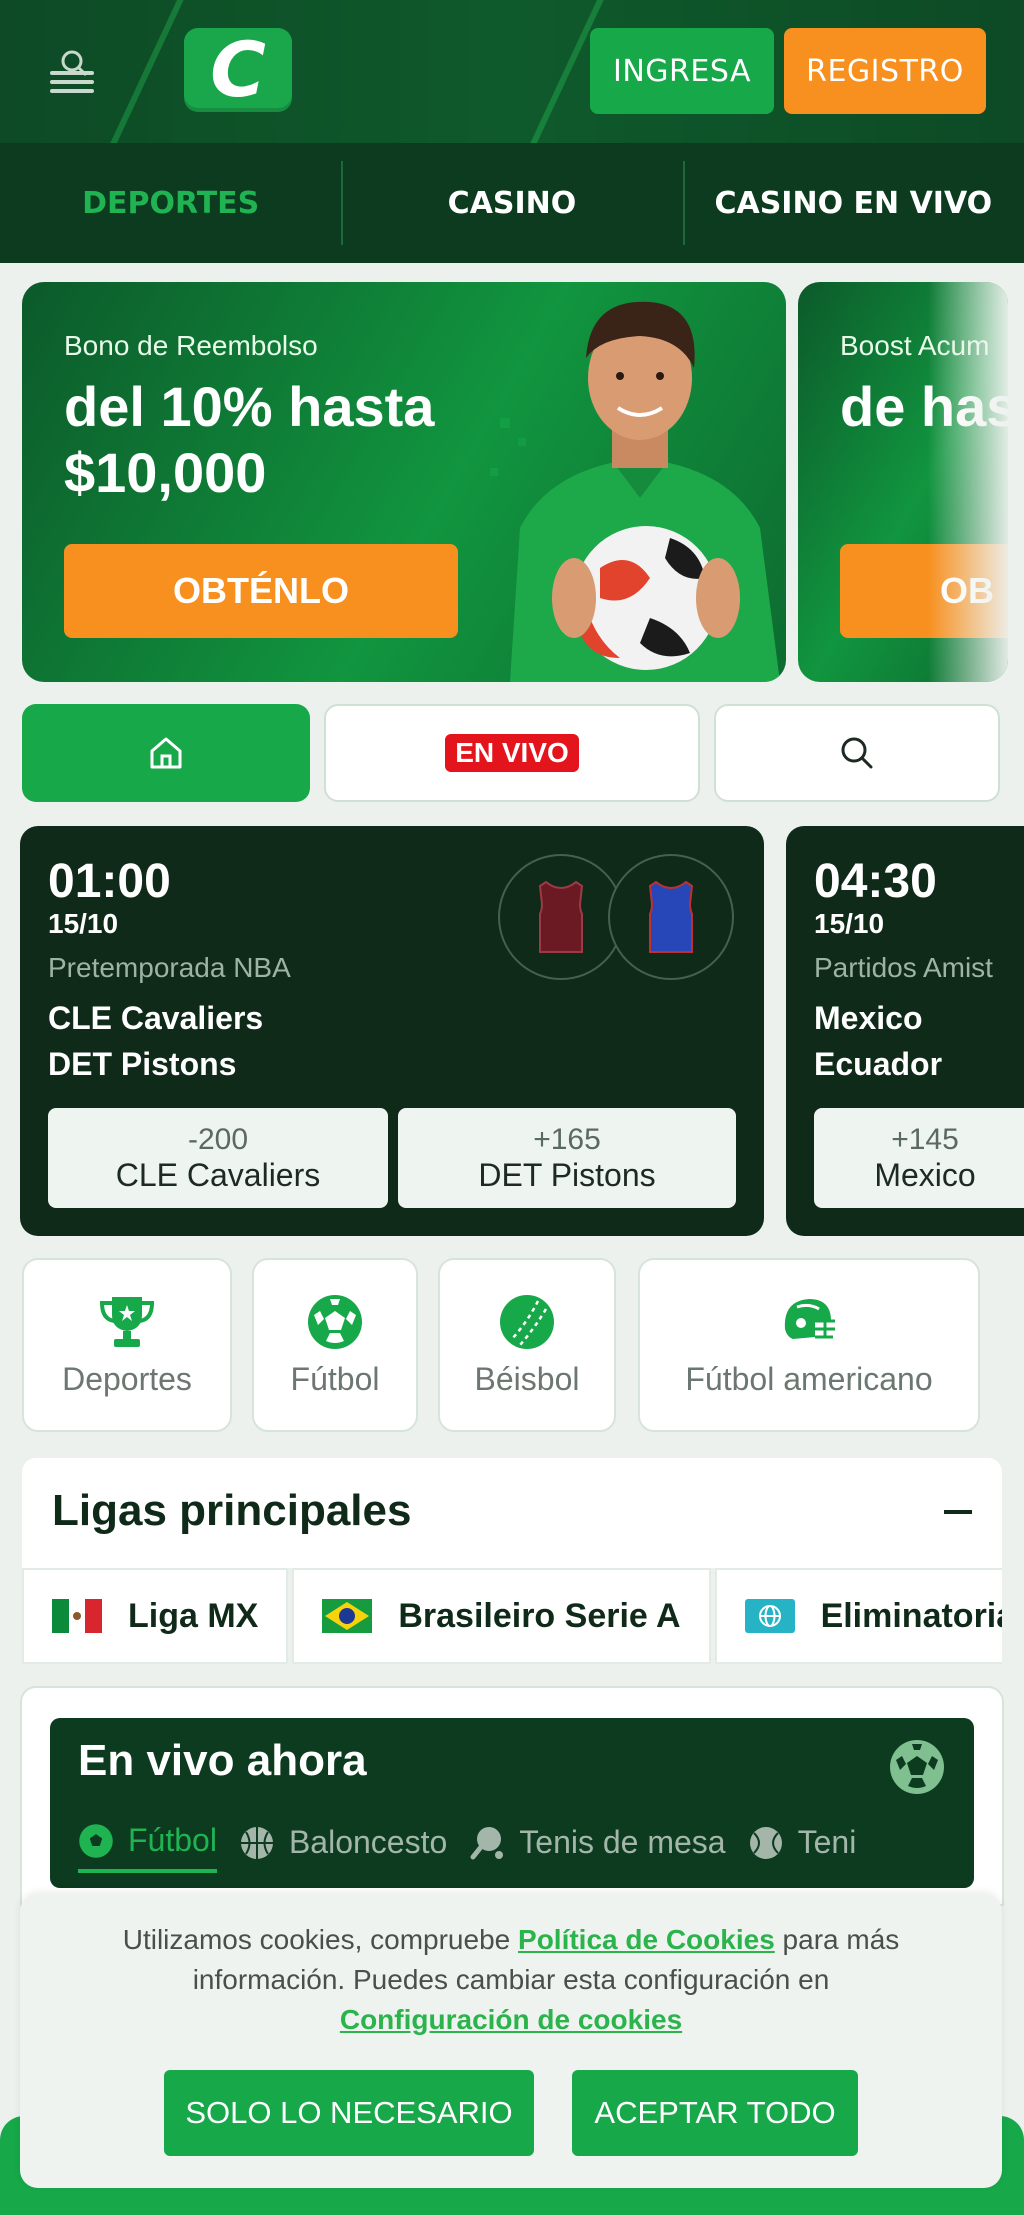 This screenshot has width=1024, height=2215. Describe the element at coordinates (827, 1842) in the screenshot. I see `live-tab-label: Teni` at that location.